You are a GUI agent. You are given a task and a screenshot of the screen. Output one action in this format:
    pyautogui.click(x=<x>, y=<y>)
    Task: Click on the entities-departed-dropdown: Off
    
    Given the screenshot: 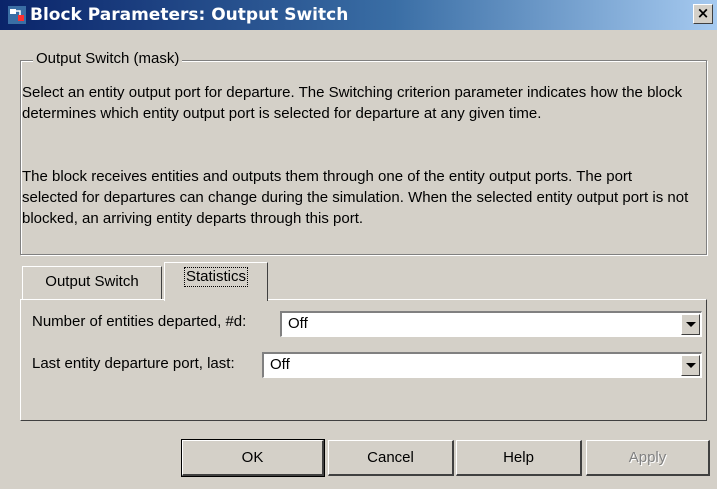 What is the action you would take?
    pyautogui.click(x=491, y=324)
    